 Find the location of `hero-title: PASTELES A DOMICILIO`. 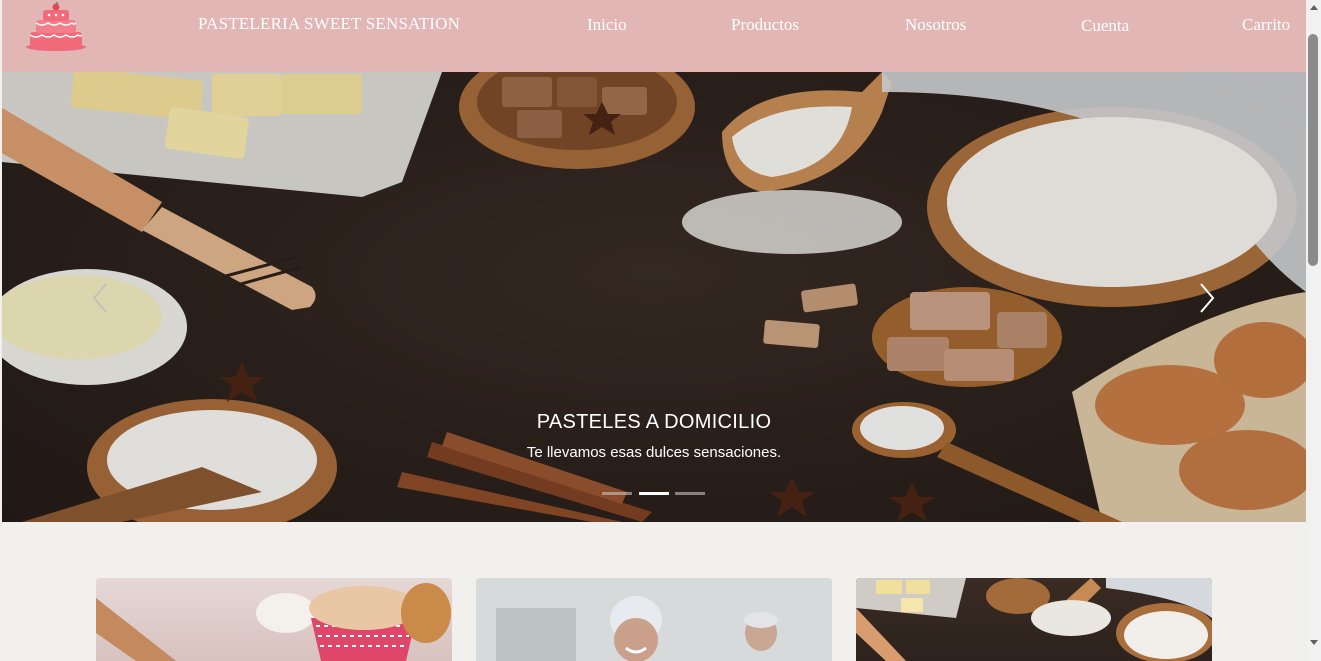

hero-title: PASTELES A DOMICILIO is located at coordinates (654, 422).